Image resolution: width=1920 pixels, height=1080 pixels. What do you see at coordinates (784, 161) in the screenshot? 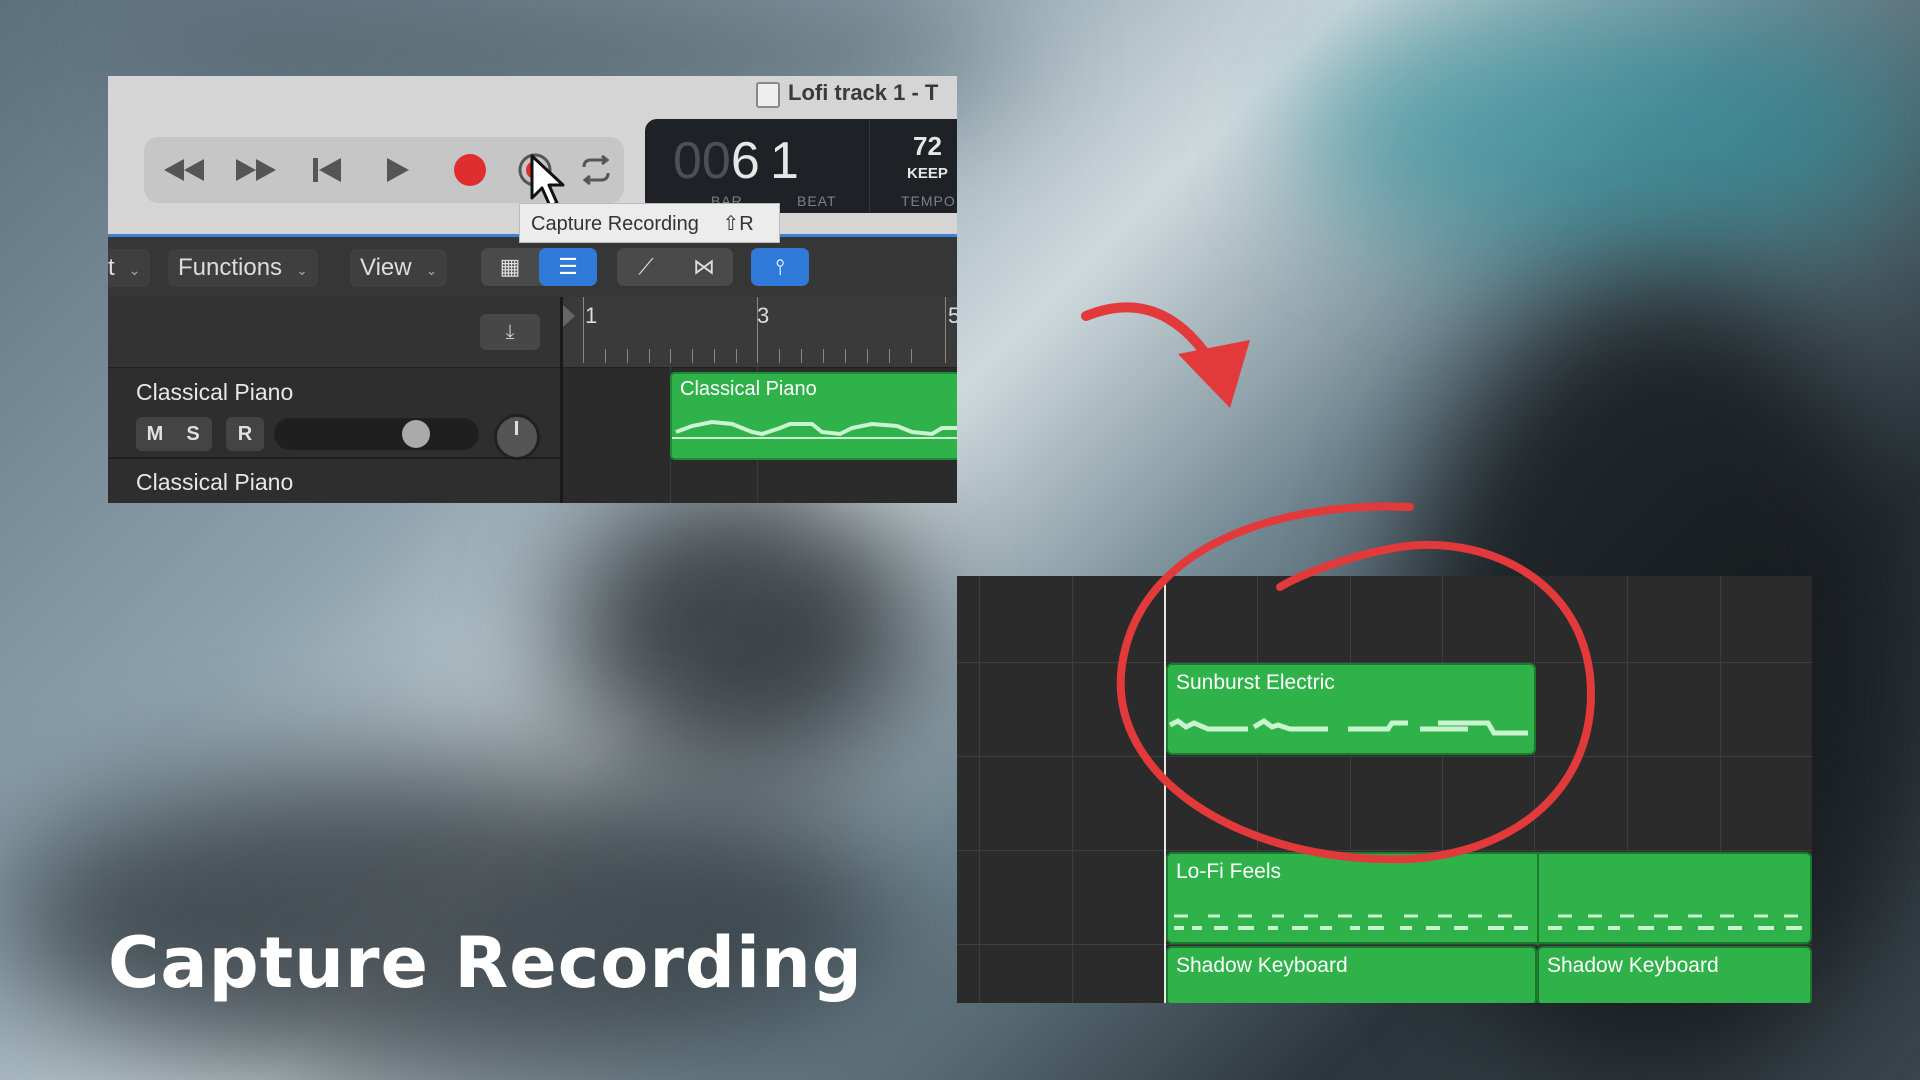
I see `lcd-beat-value: 1` at bounding box center [784, 161].